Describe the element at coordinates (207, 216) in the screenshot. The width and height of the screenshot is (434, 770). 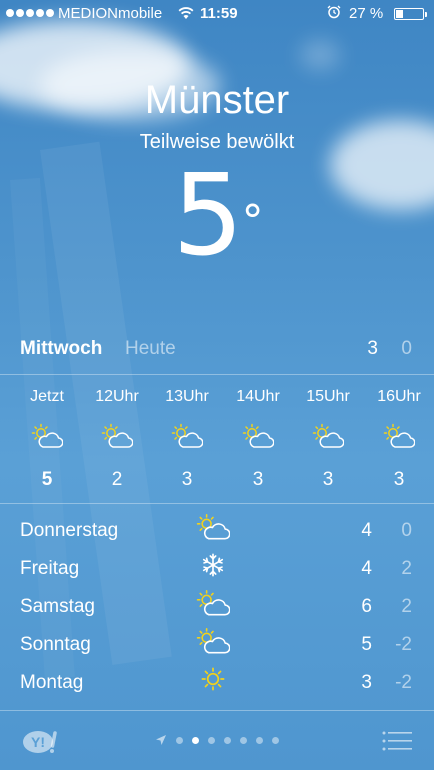
I see `temperature-value: 5` at that location.